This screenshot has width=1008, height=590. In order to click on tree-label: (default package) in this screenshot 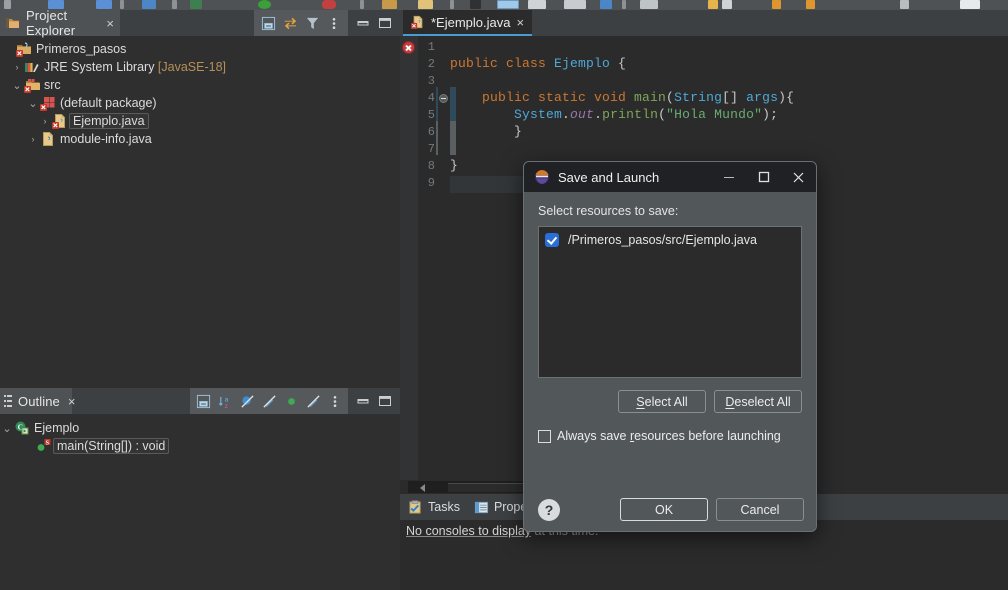, I will do `click(108, 103)`.